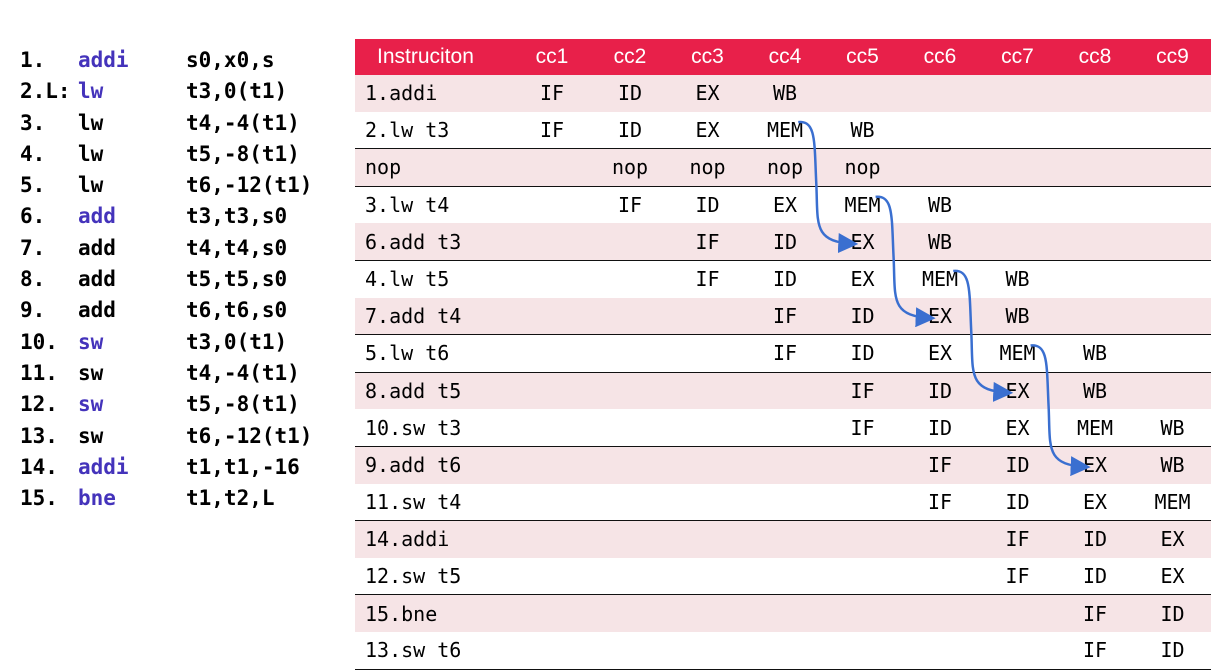 This screenshot has width=1227, height=670. I want to click on pipeline-row: 6.add t3 IF ID EX WB, so click(783, 242).